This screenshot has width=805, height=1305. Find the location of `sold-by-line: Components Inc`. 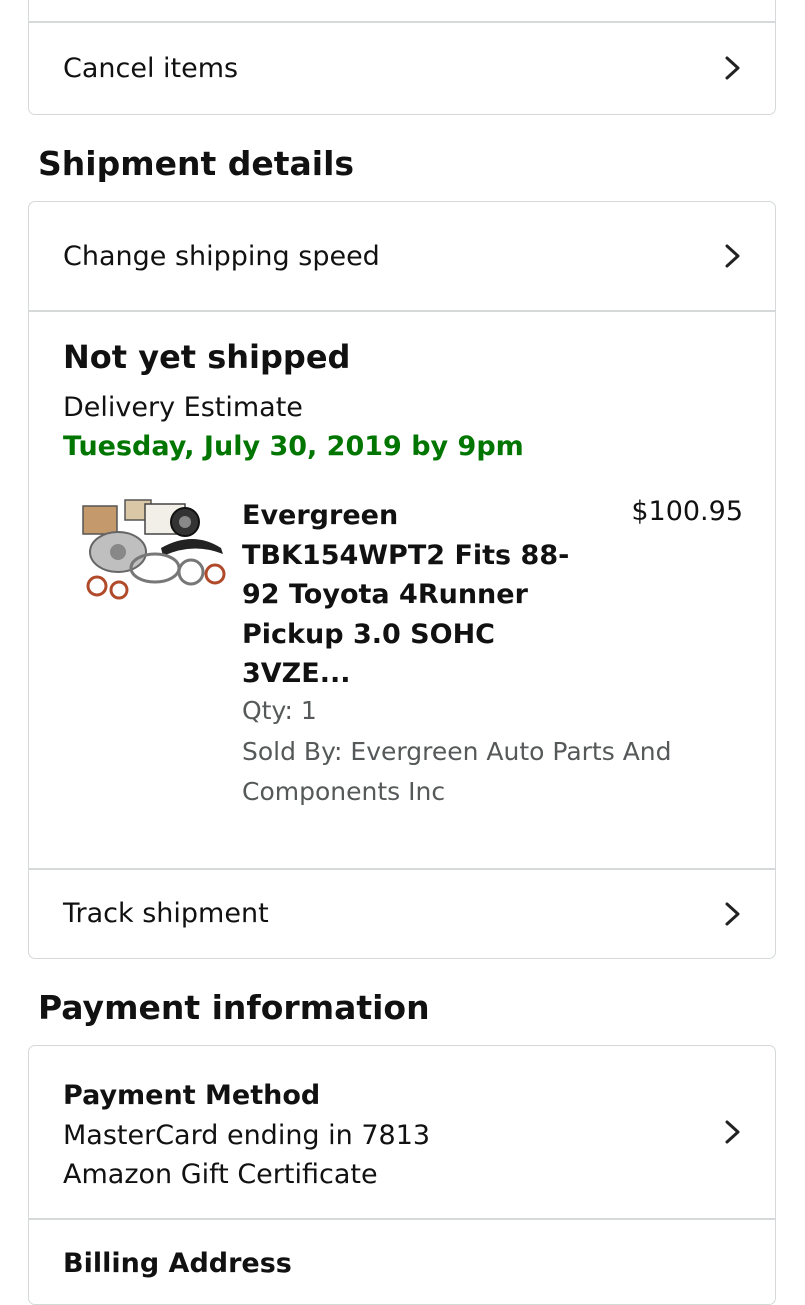

sold-by-line: Components Inc is located at coordinates (344, 791).